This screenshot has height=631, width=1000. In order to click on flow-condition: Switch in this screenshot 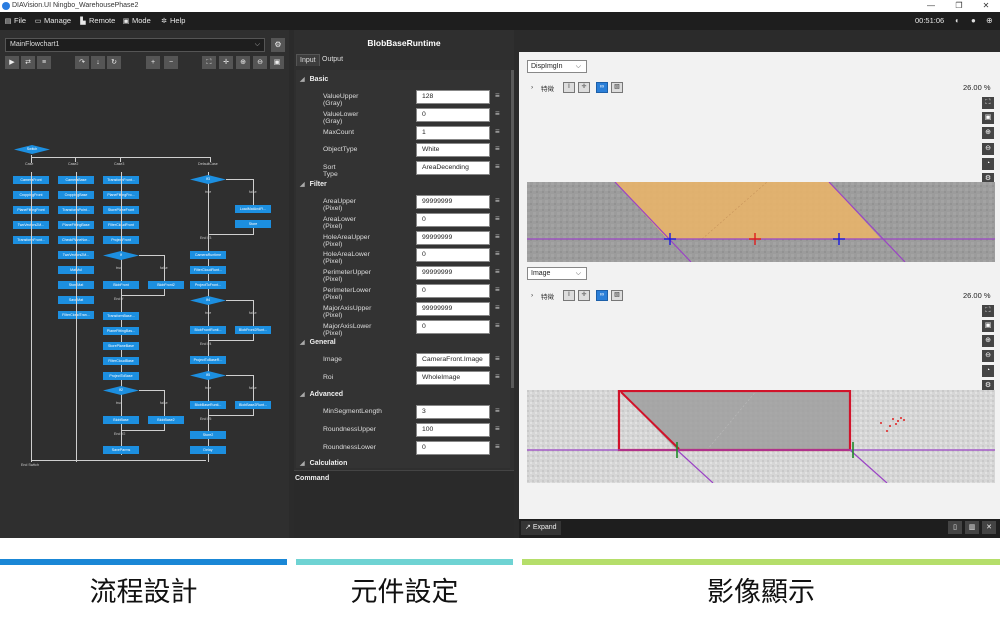, I will do `click(32, 149)`.